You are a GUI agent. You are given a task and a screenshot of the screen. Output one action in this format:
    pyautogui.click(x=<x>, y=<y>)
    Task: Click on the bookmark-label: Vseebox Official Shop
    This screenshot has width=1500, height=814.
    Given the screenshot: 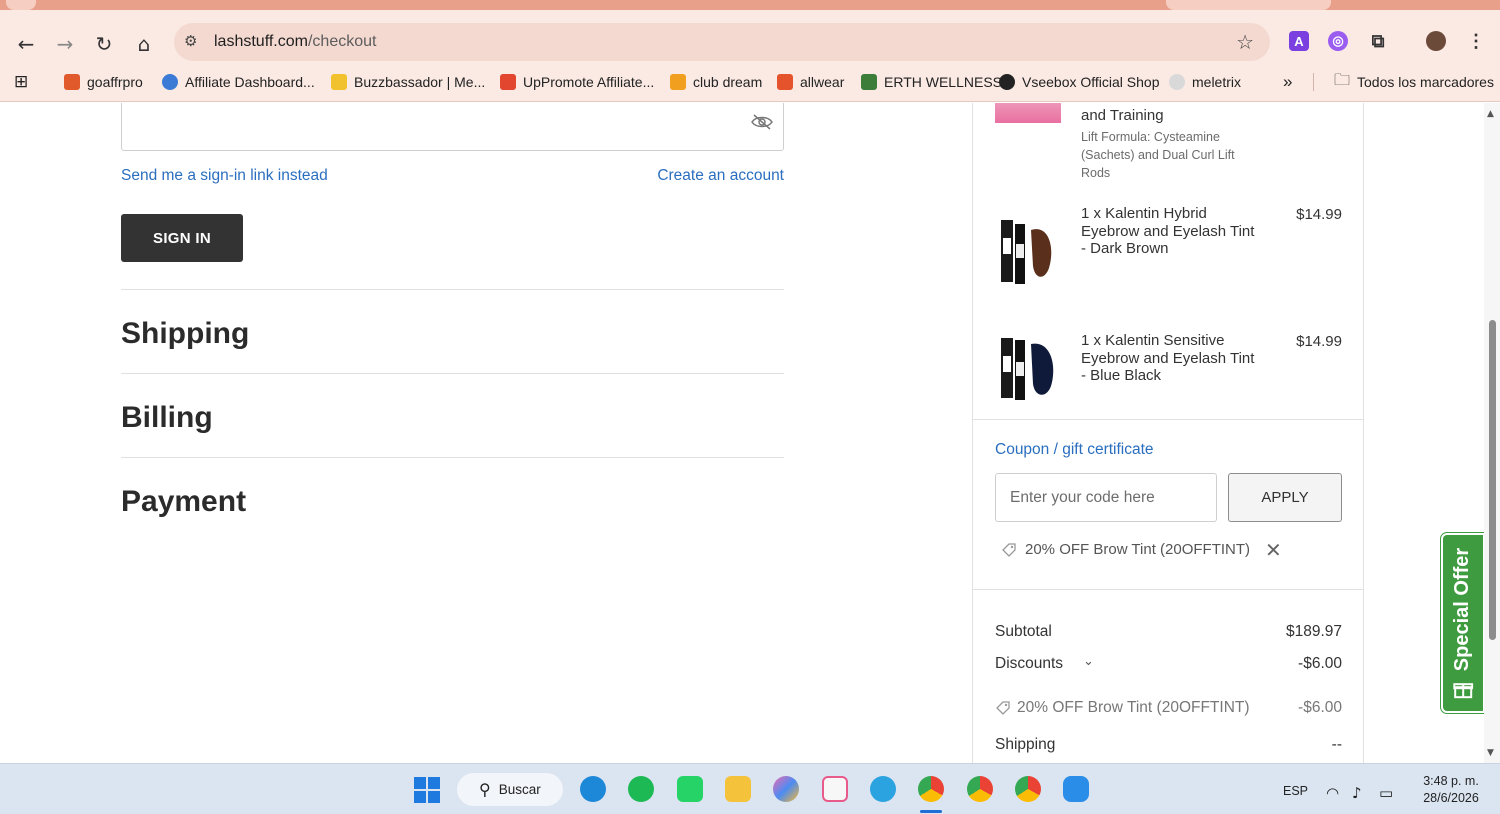 What is the action you would take?
    pyautogui.click(x=1091, y=82)
    